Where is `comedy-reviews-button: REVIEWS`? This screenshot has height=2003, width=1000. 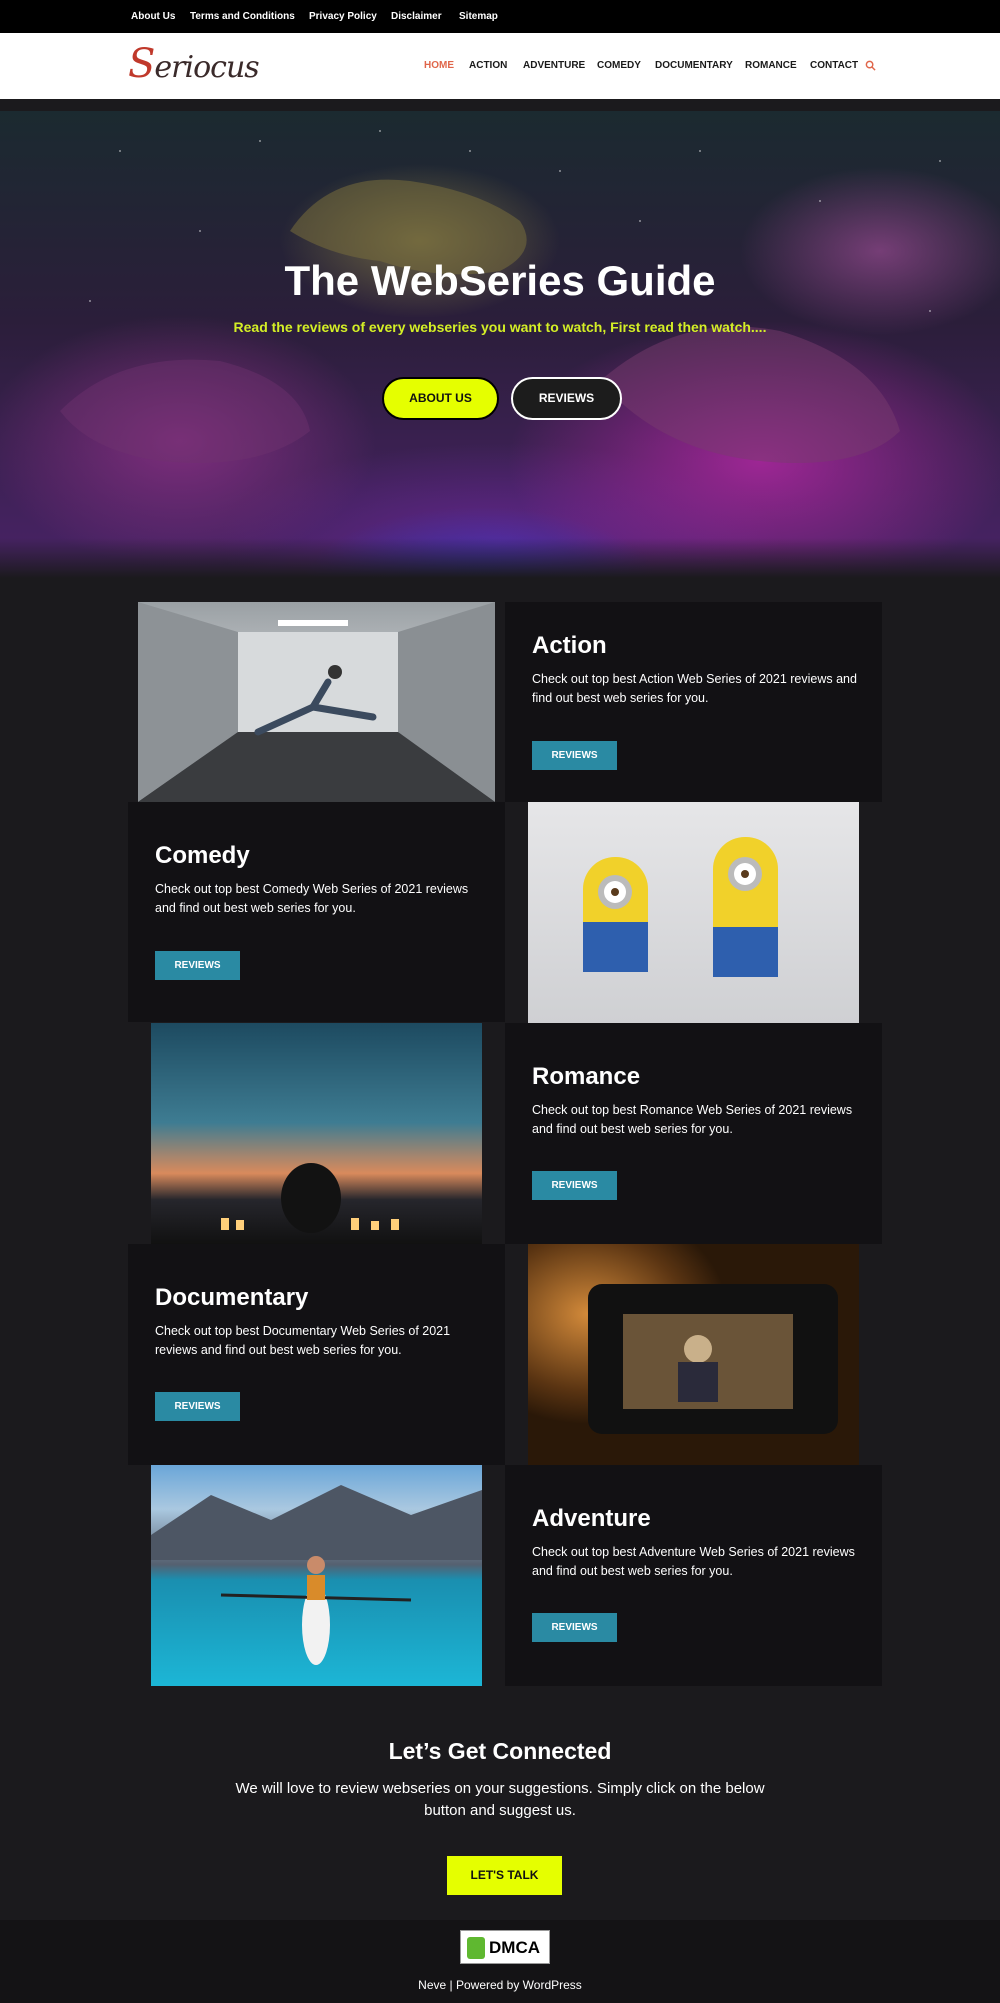
comedy-reviews-button: REVIEWS is located at coordinates (197, 965).